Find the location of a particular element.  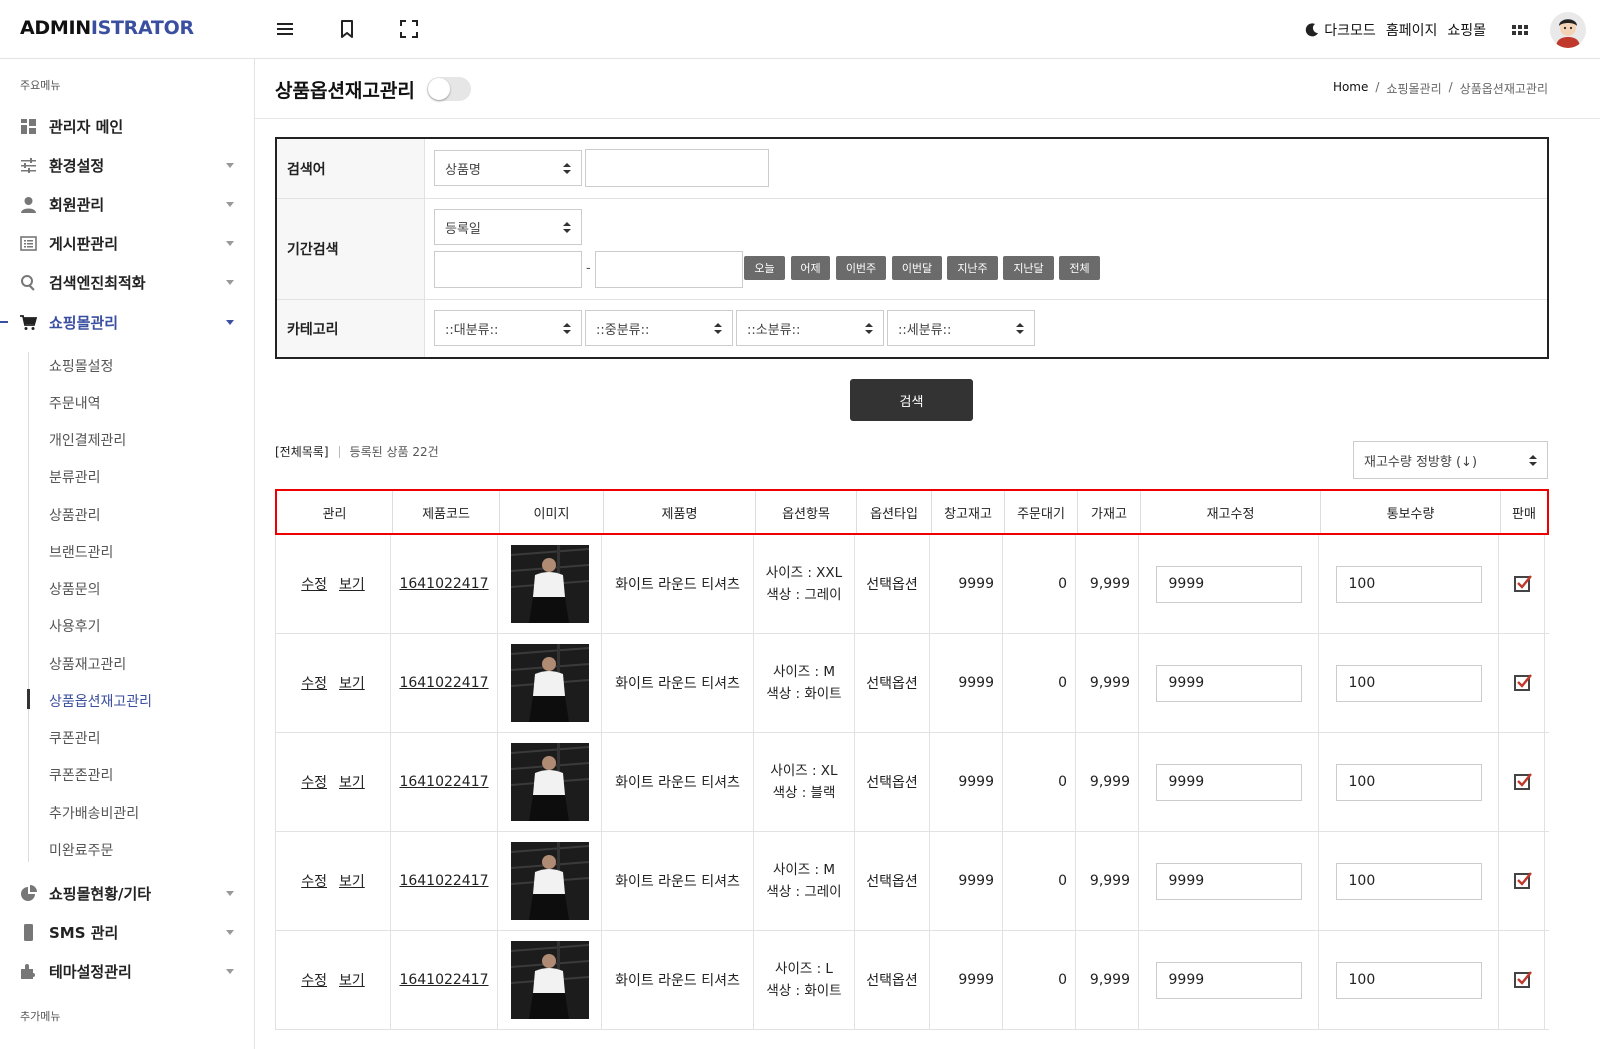

period-today-button: 오늘 is located at coordinates (764, 268).